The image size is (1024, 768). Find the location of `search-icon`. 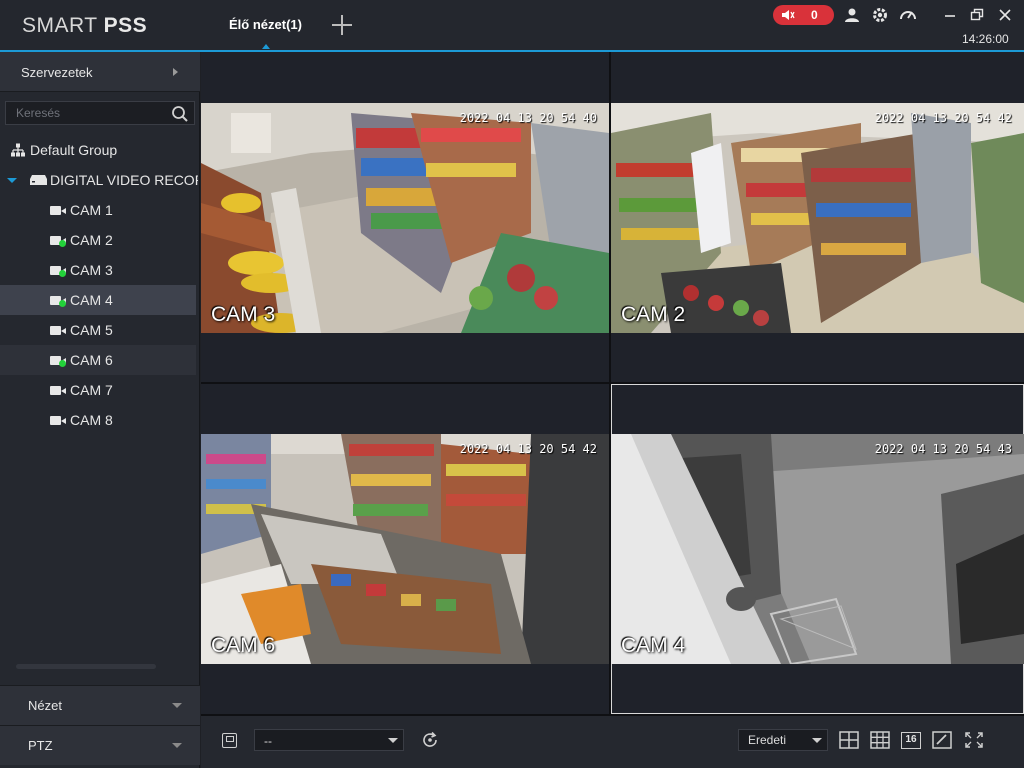

search-icon is located at coordinates (180, 114).